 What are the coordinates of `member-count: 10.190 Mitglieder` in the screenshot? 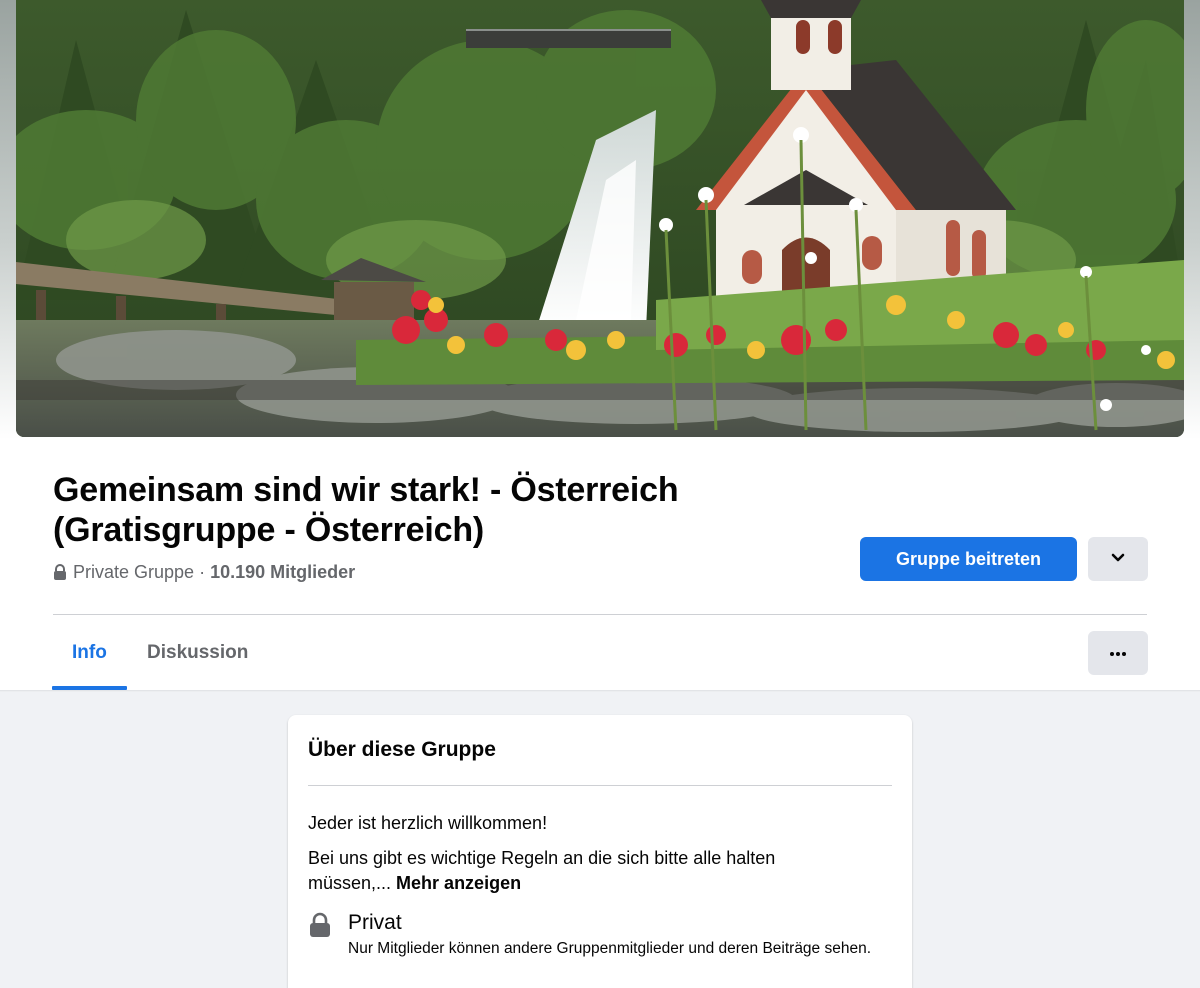 It's located at (282, 572).